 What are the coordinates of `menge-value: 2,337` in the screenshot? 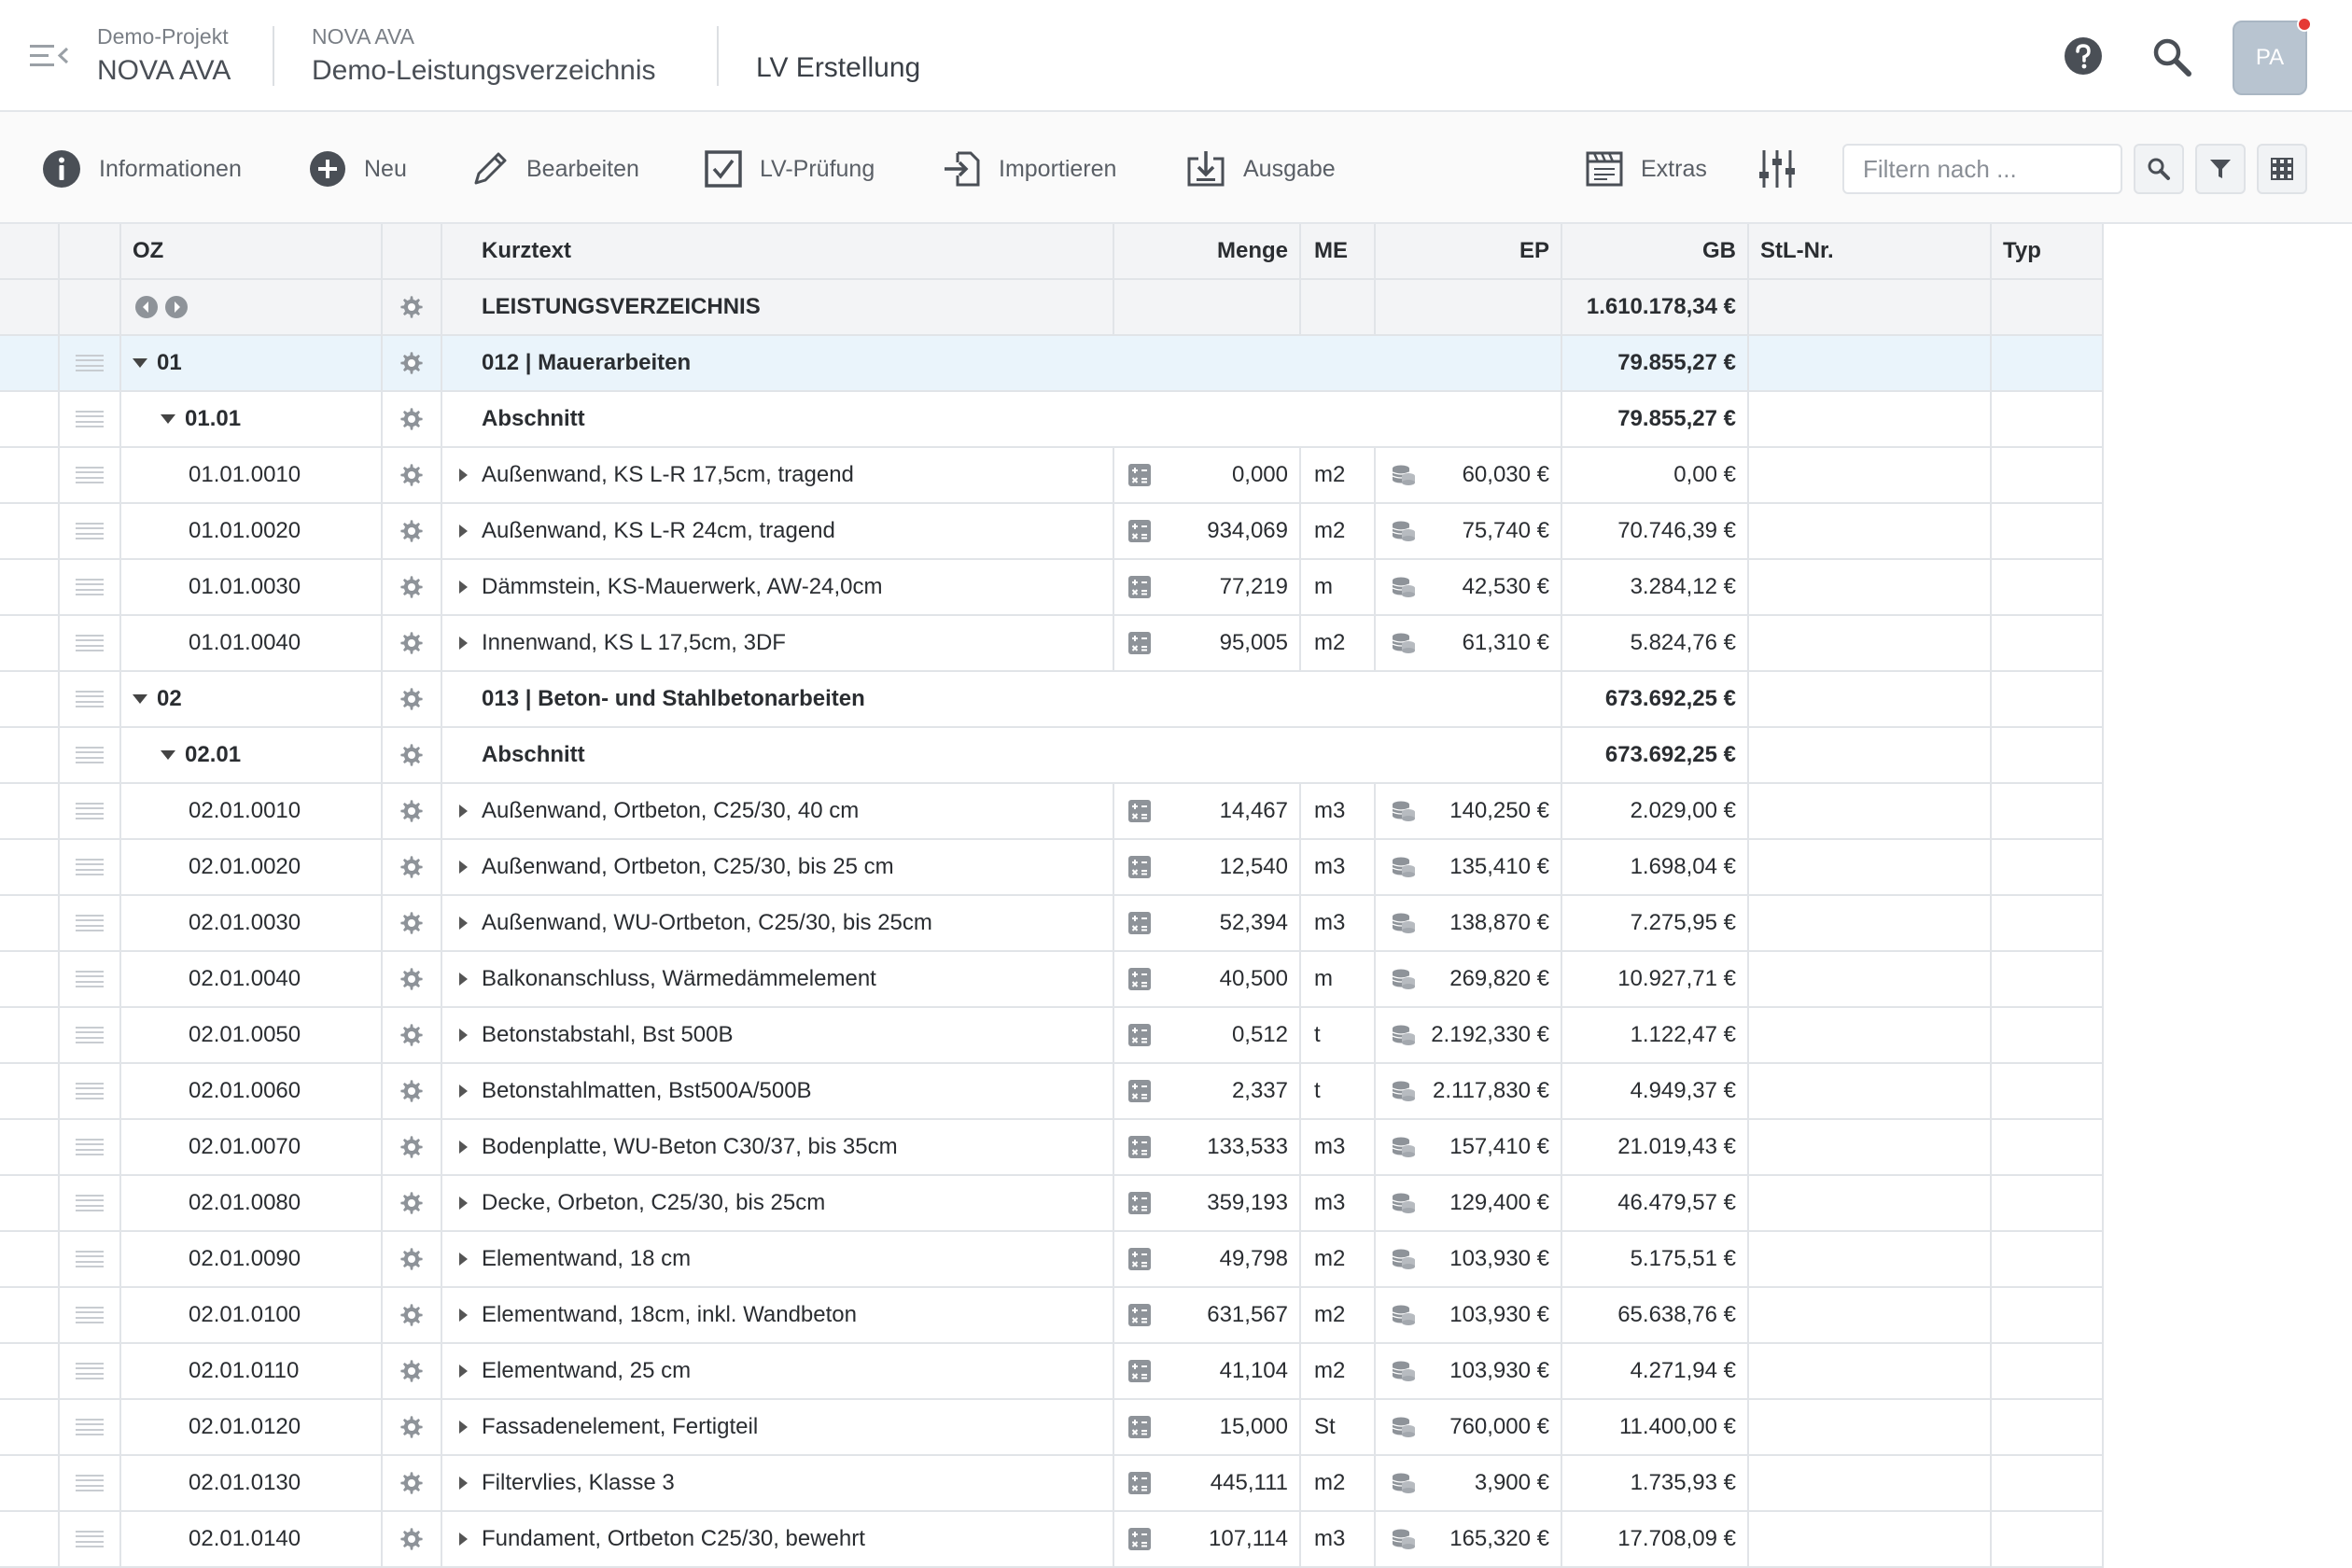 It's located at (1225, 1091).